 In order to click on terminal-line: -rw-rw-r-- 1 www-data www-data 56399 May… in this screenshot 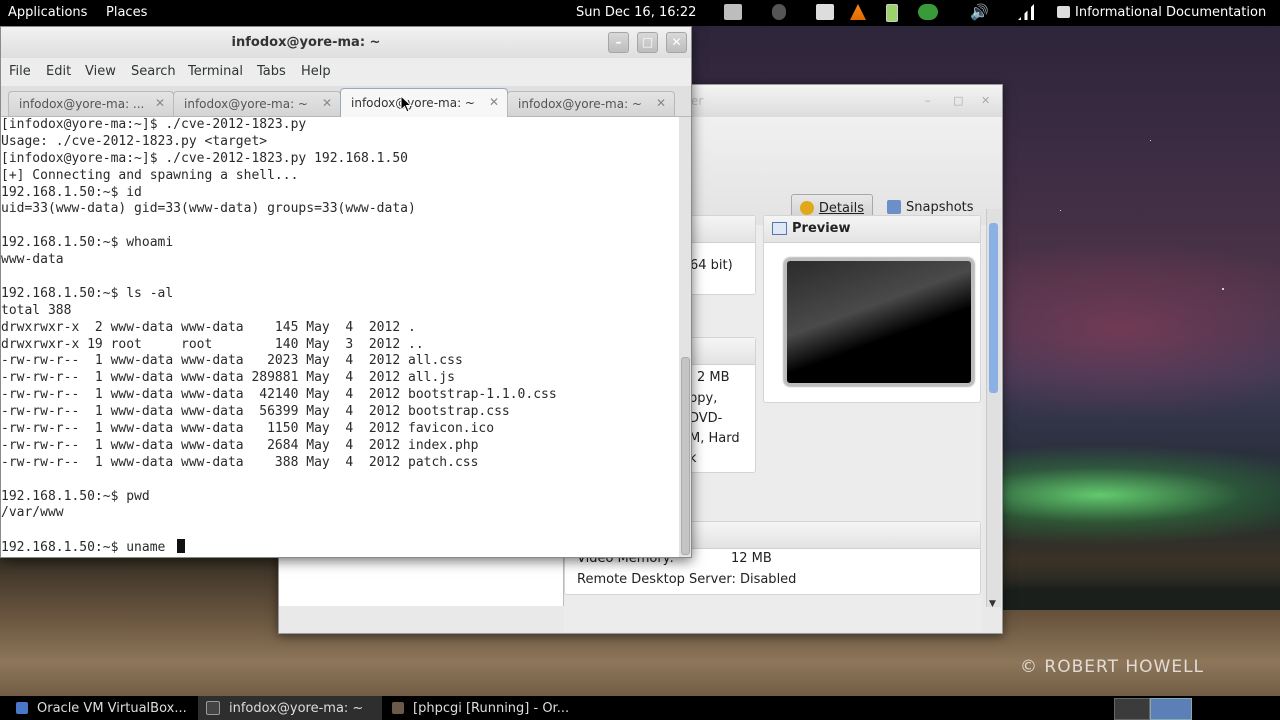, I will do `click(255, 412)`.